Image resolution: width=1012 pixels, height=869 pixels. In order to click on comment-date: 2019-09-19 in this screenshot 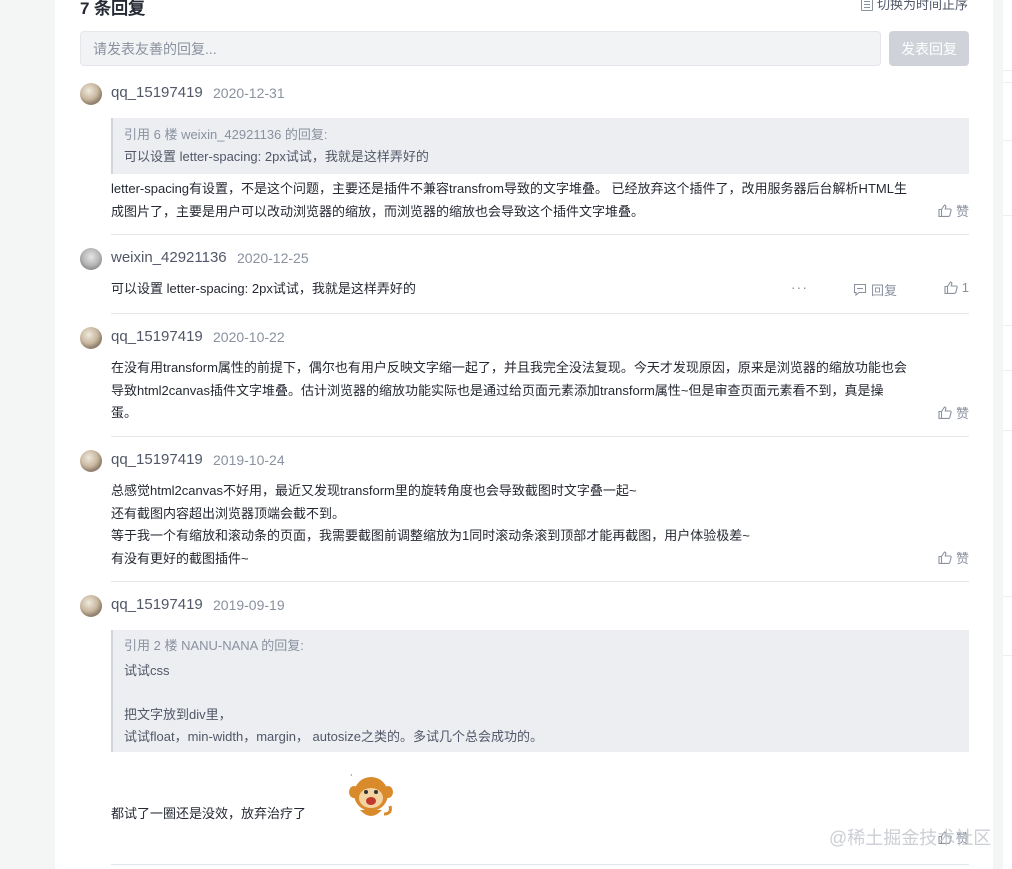, I will do `click(249, 605)`.